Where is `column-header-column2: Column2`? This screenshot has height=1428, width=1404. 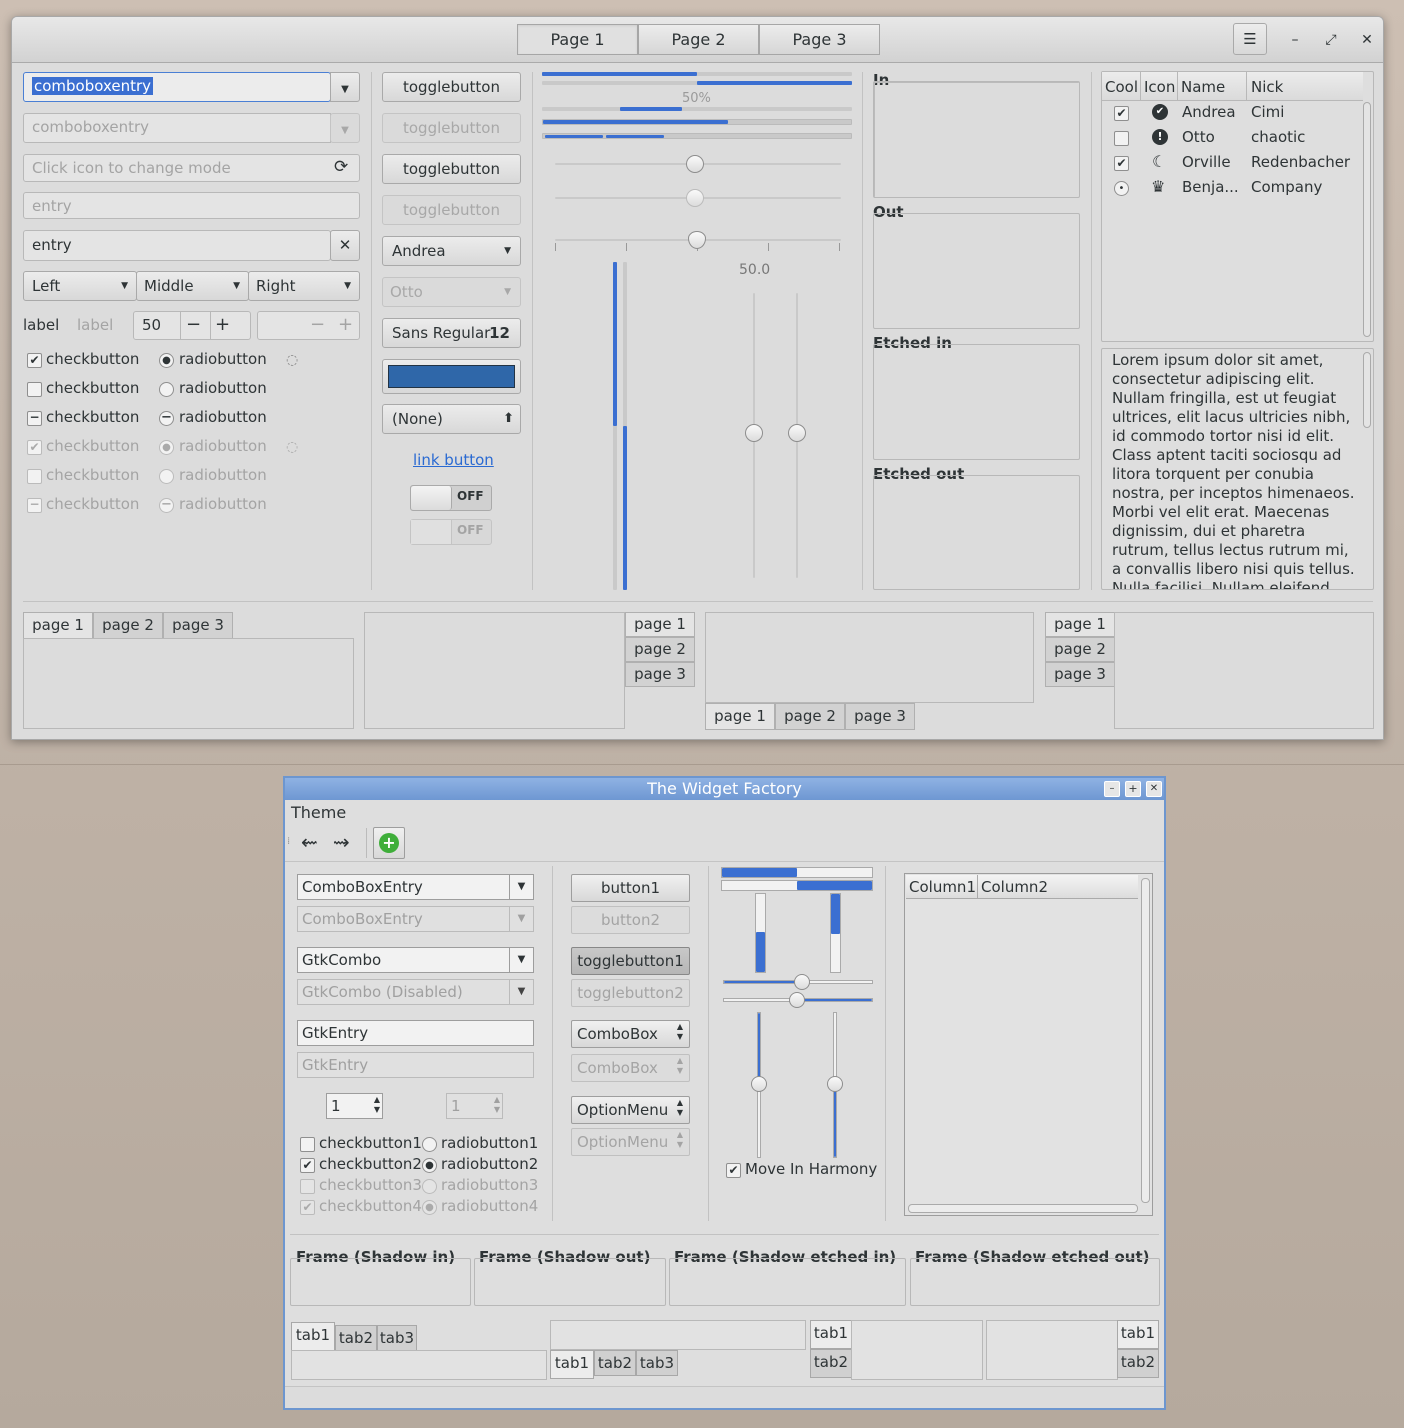 column-header-column2: Column2 is located at coordinates (1014, 887).